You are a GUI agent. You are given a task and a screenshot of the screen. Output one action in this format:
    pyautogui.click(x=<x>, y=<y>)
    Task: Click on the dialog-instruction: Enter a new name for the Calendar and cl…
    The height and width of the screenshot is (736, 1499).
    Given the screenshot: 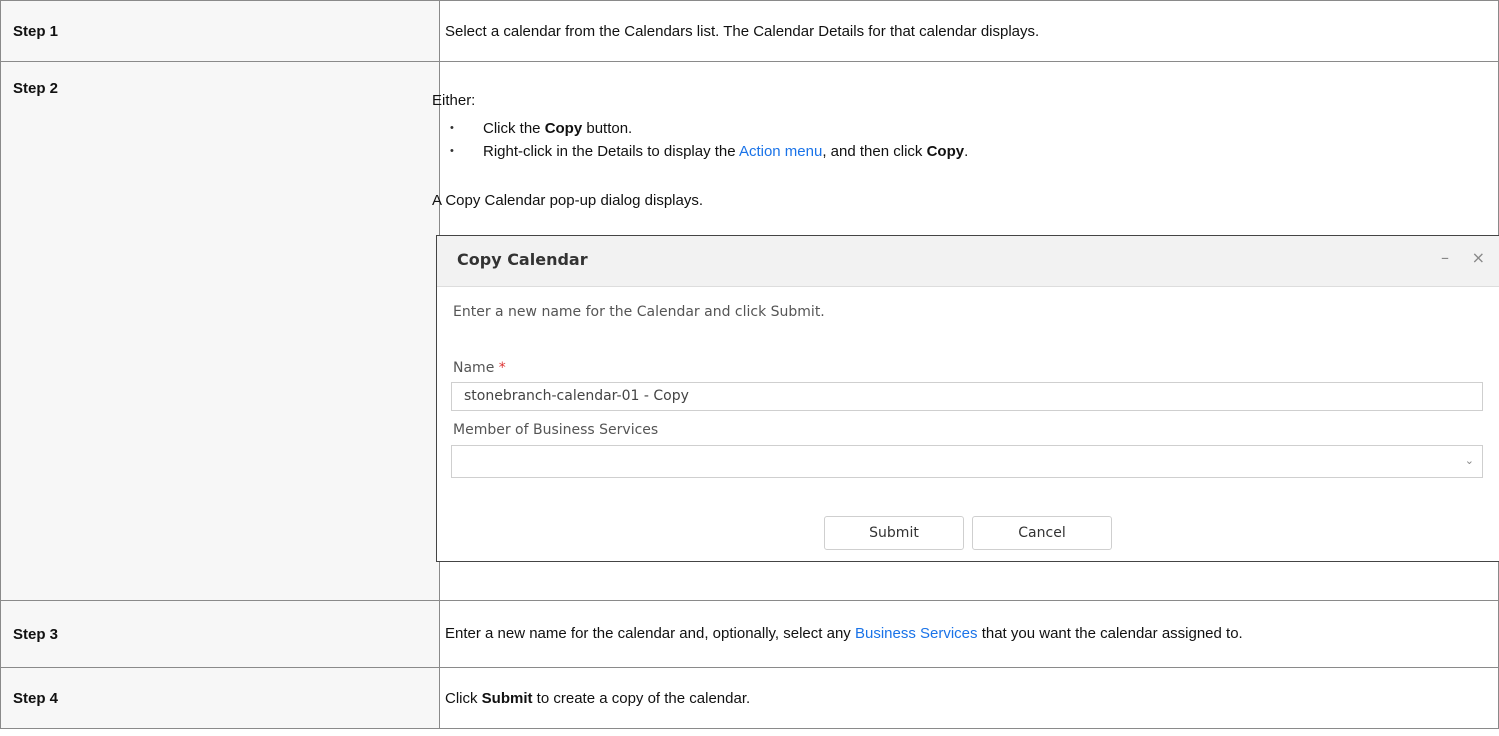 What is the action you would take?
    pyautogui.click(x=639, y=312)
    